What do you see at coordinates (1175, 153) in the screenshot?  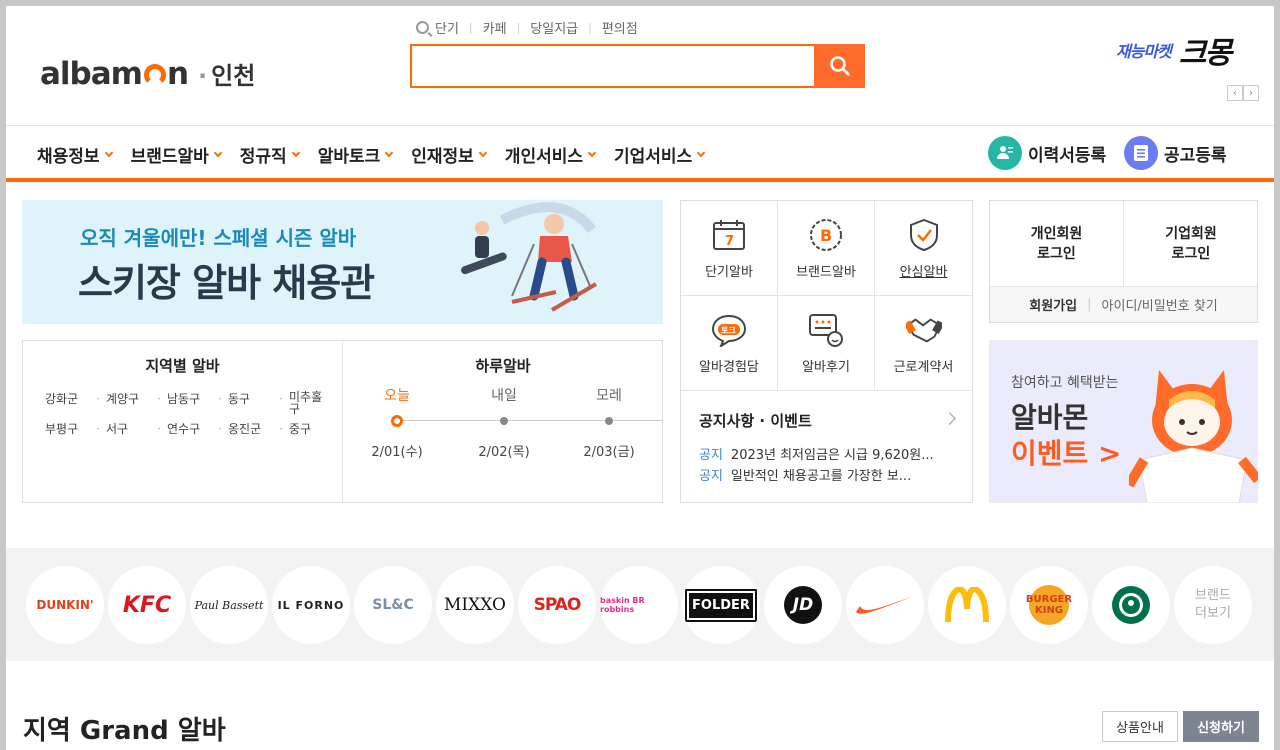 I see `post-job-button: 공고등록` at bounding box center [1175, 153].